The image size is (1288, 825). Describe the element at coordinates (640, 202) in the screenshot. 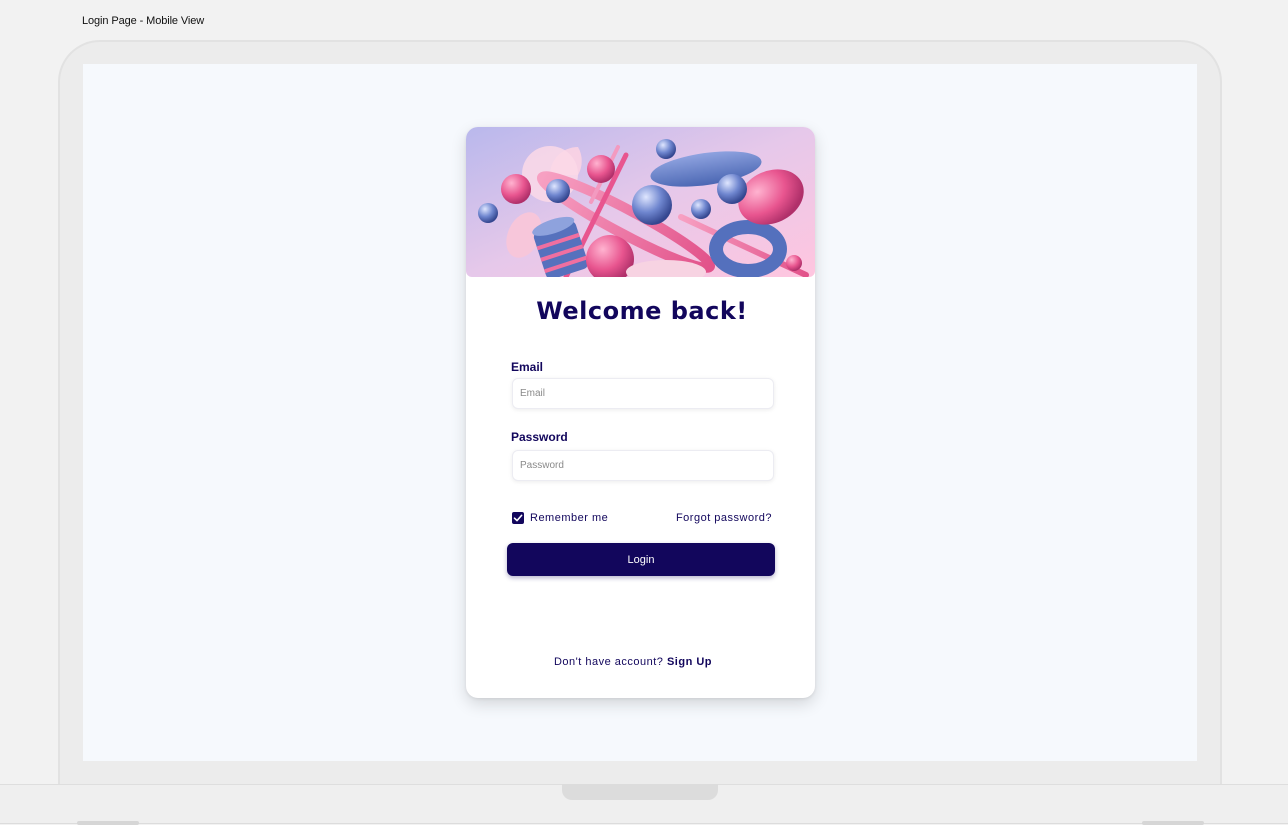

I see `hero-illustration` at that location.